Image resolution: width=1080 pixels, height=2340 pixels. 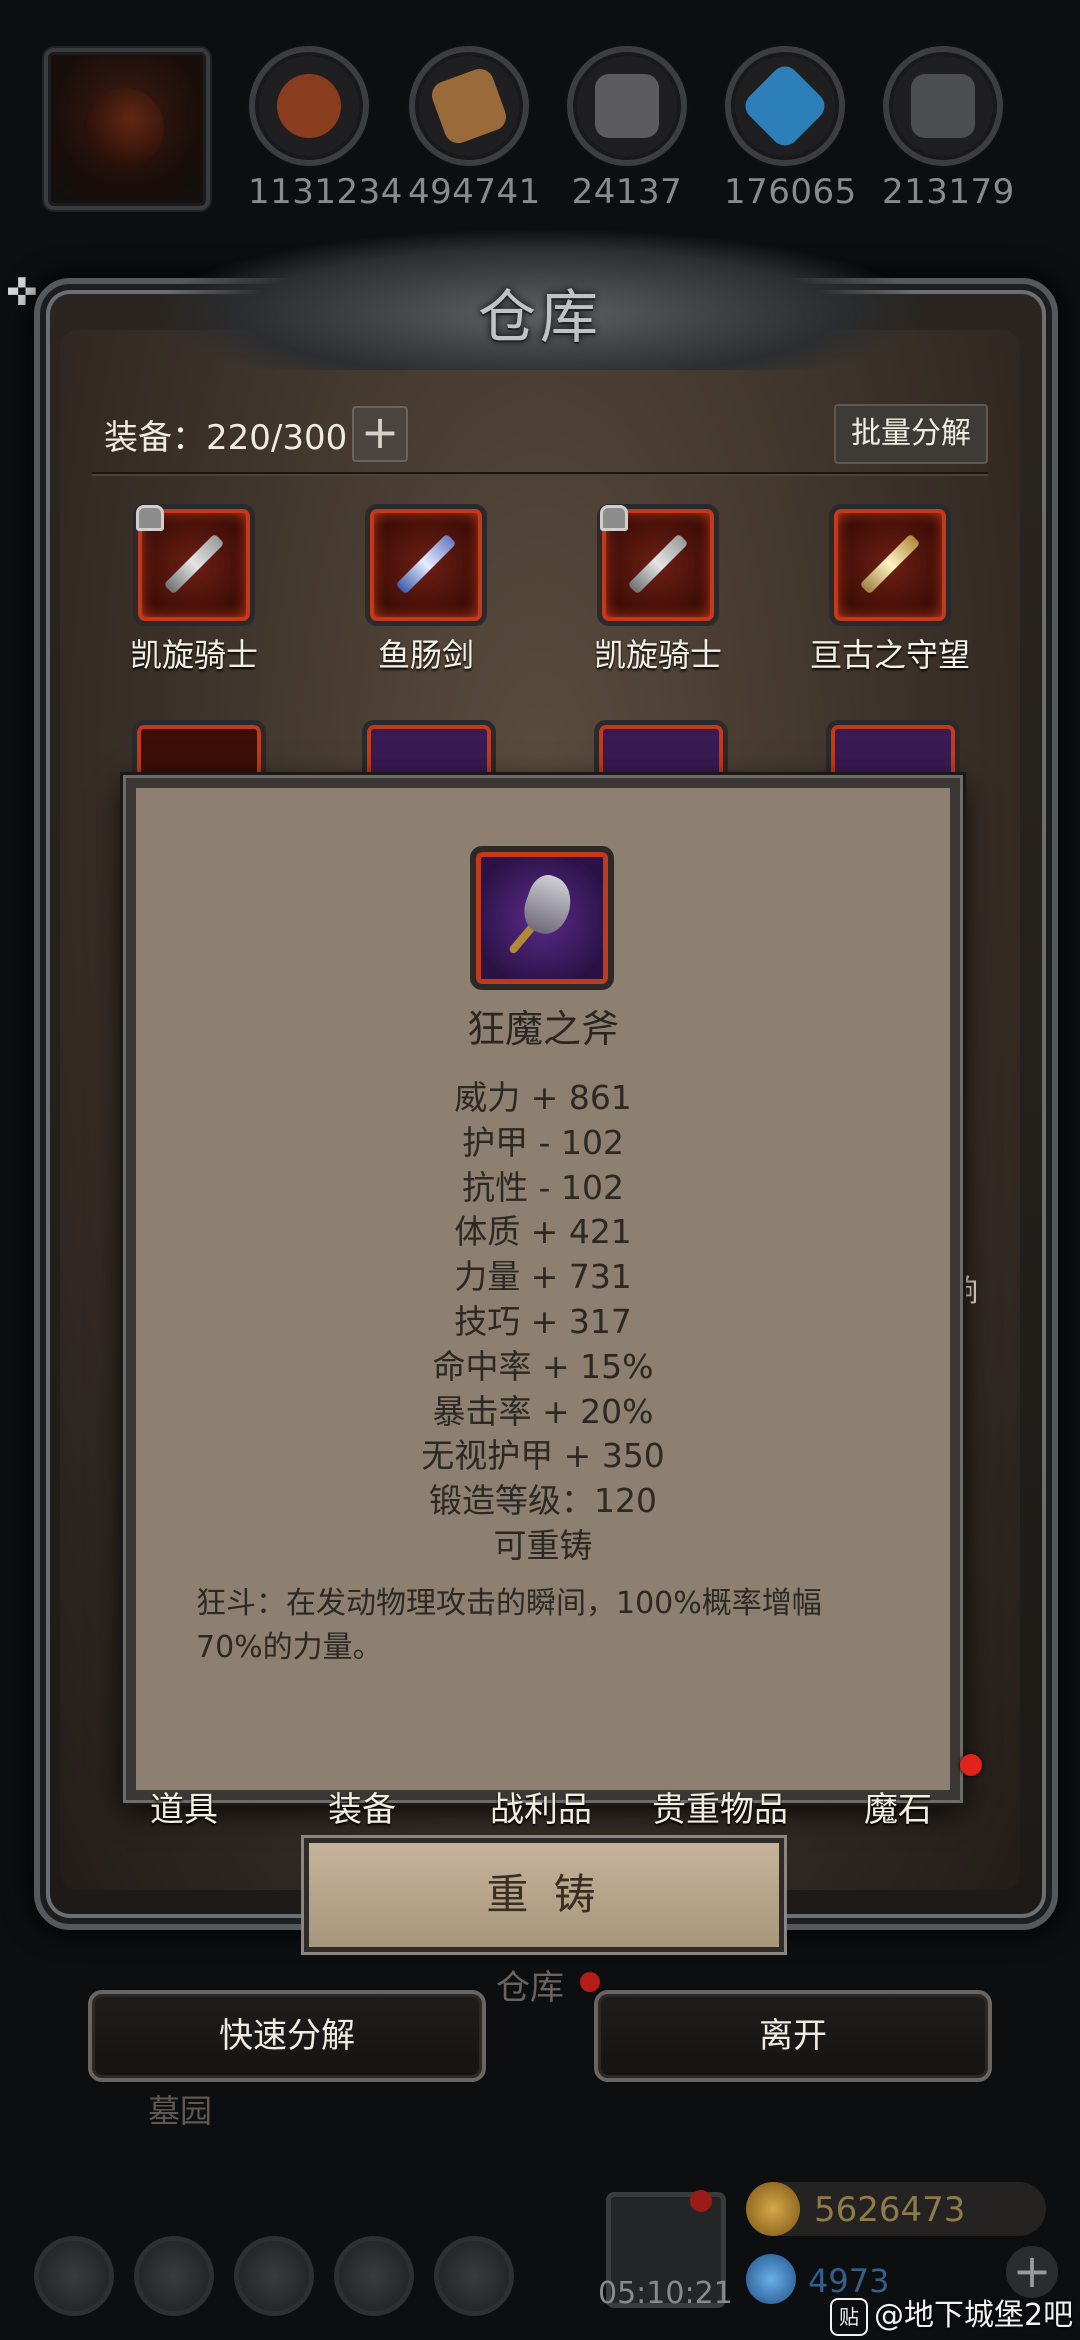 What do you see at coordinates (530, 1988) in the screenshot?
I see `warehouse-map-label: 仓库` at bounding box center [530, 1988].